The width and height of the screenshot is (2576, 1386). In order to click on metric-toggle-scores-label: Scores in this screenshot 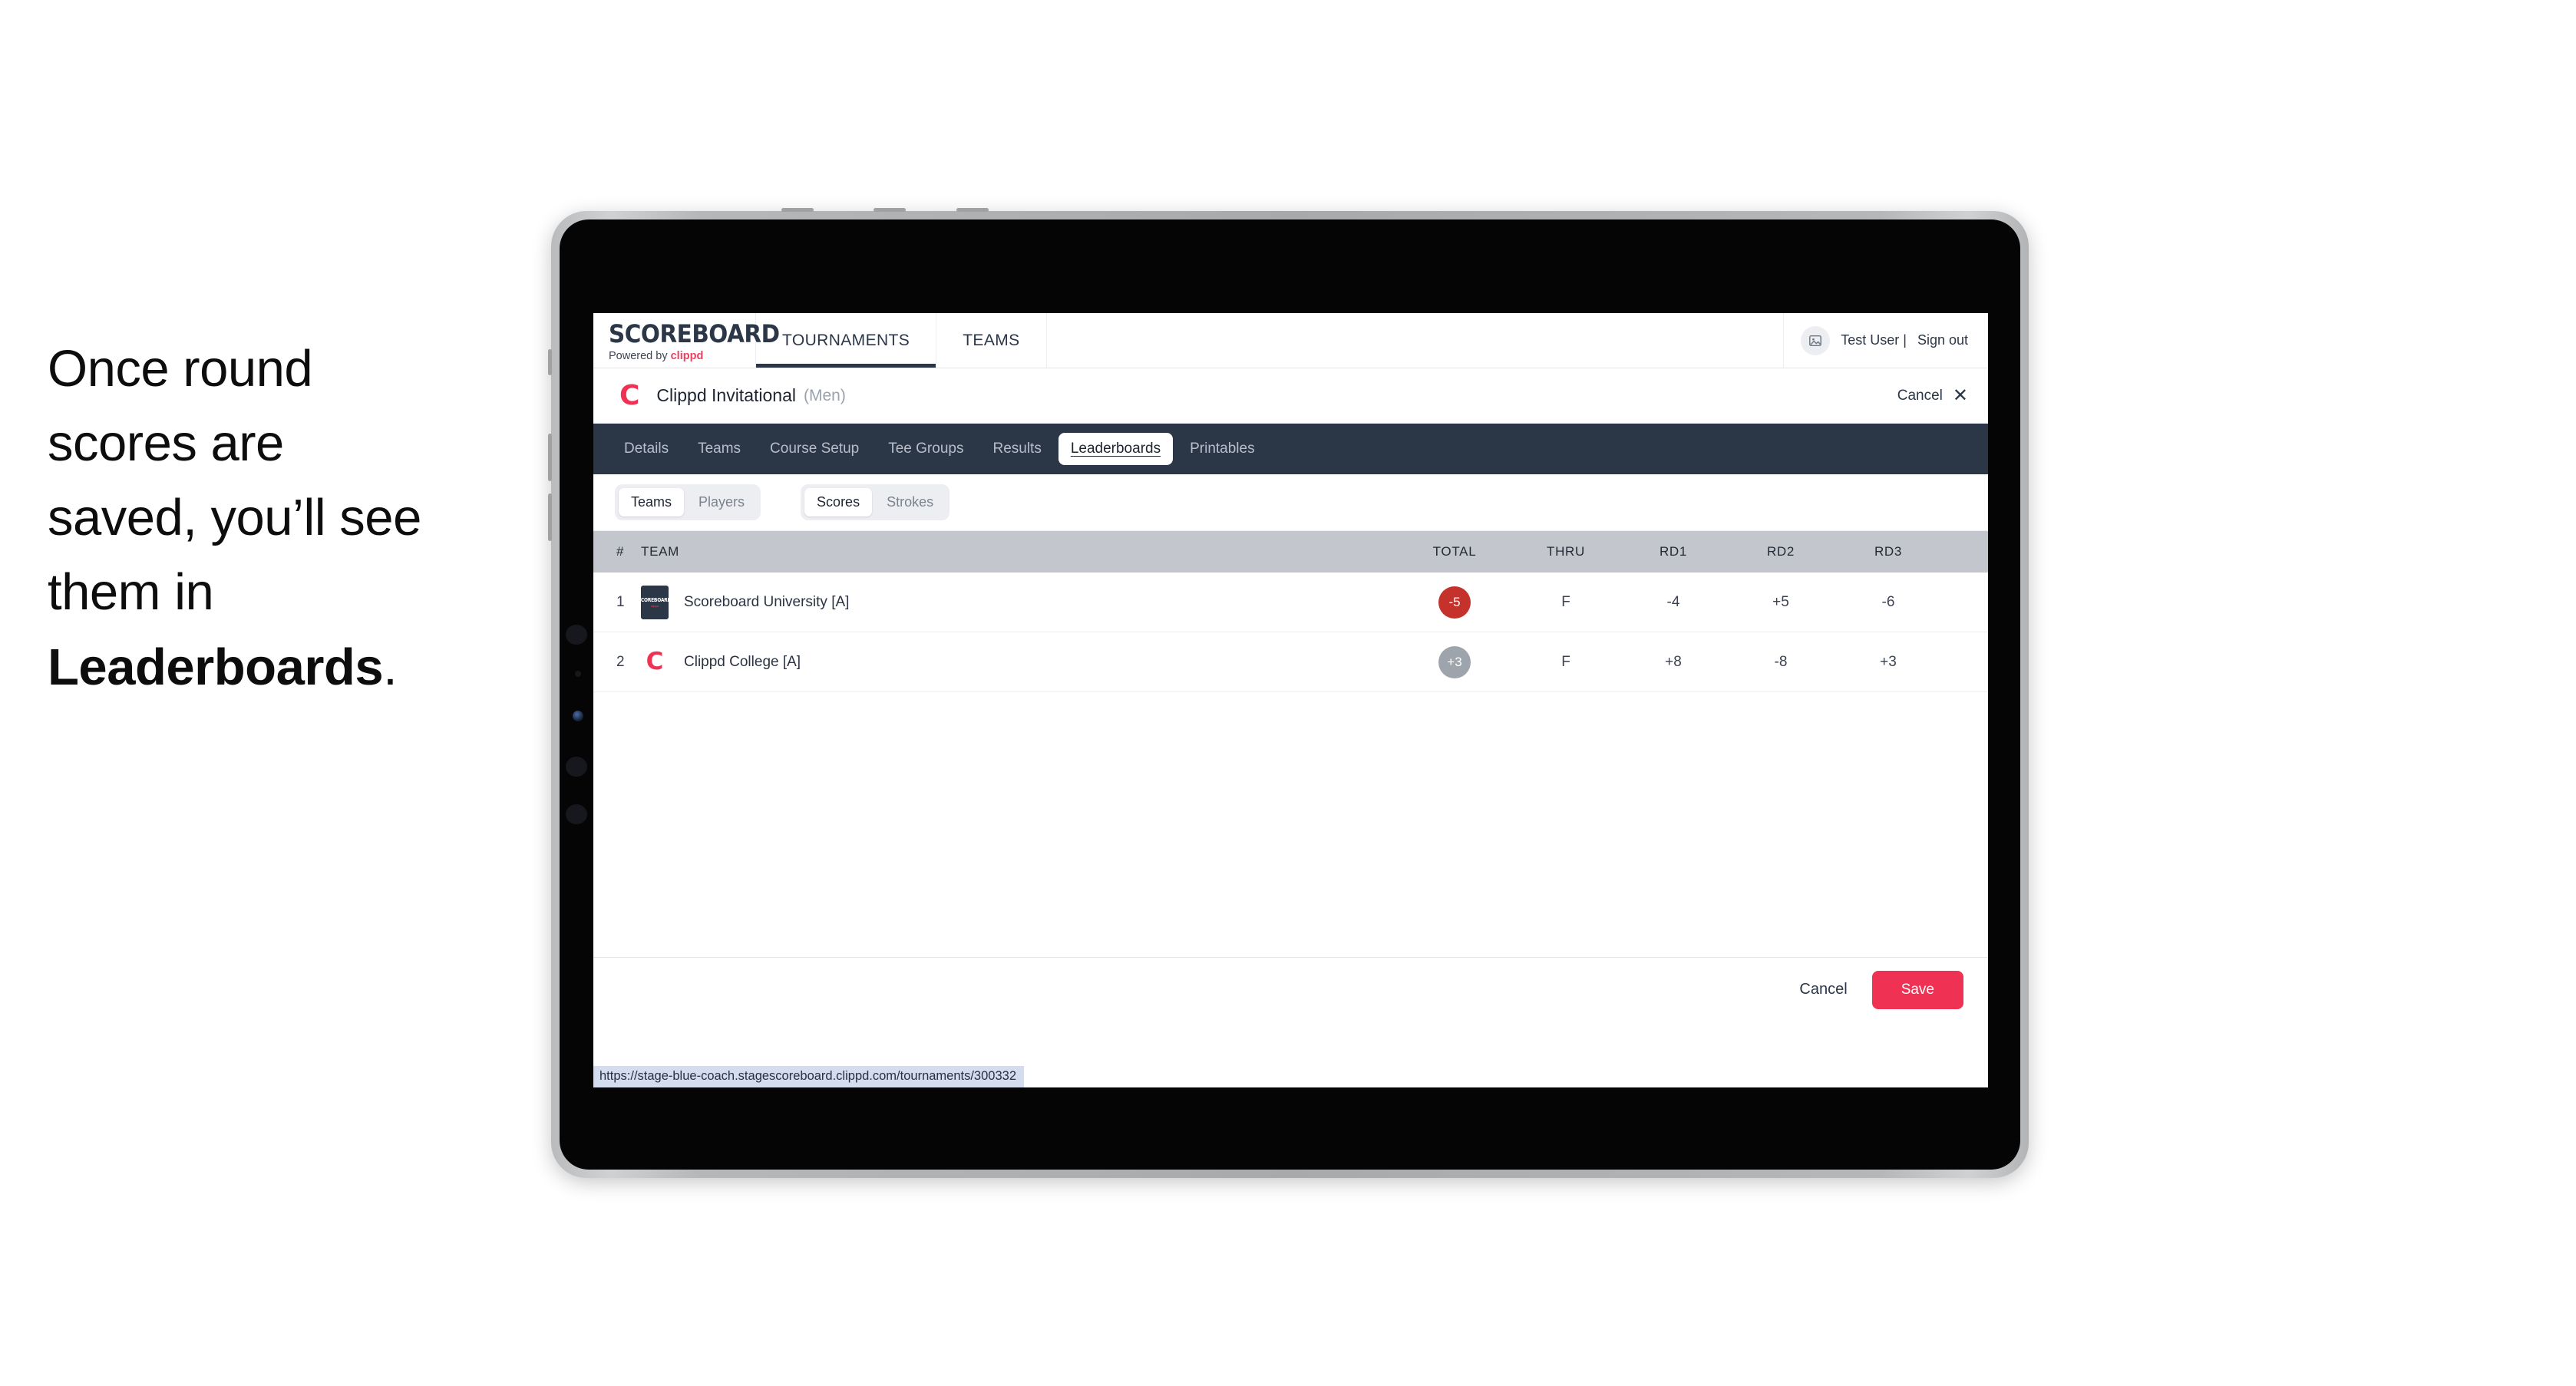, I will do `click(838, 502)`.